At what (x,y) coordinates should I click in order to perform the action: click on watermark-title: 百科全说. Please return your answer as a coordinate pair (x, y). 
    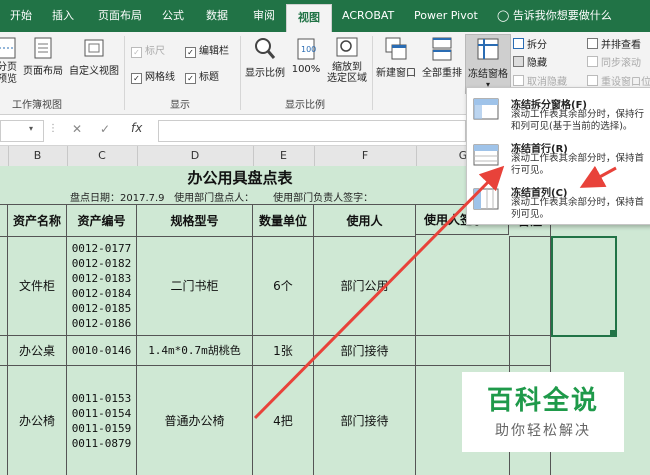
    Looking at the image, I should click on (542, 401).